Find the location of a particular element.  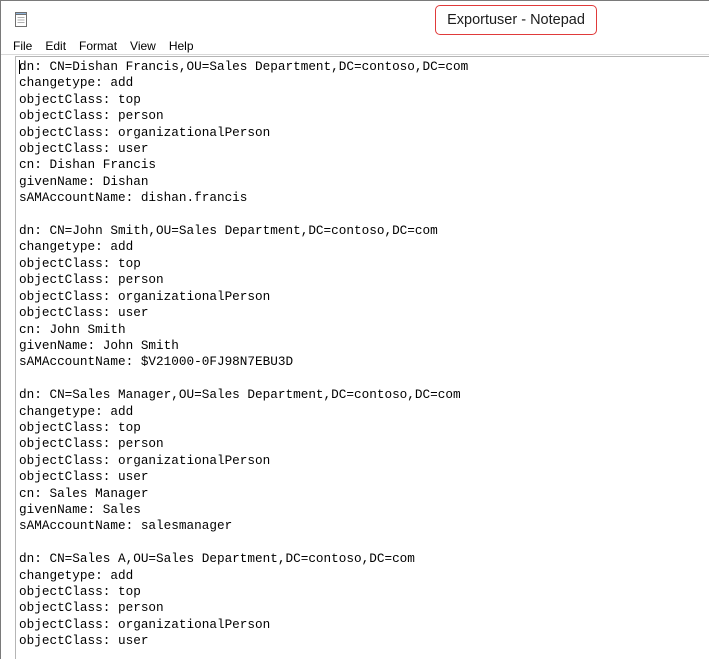

text-line: cn: Dishan Francis is located at coordinates (88, 165).